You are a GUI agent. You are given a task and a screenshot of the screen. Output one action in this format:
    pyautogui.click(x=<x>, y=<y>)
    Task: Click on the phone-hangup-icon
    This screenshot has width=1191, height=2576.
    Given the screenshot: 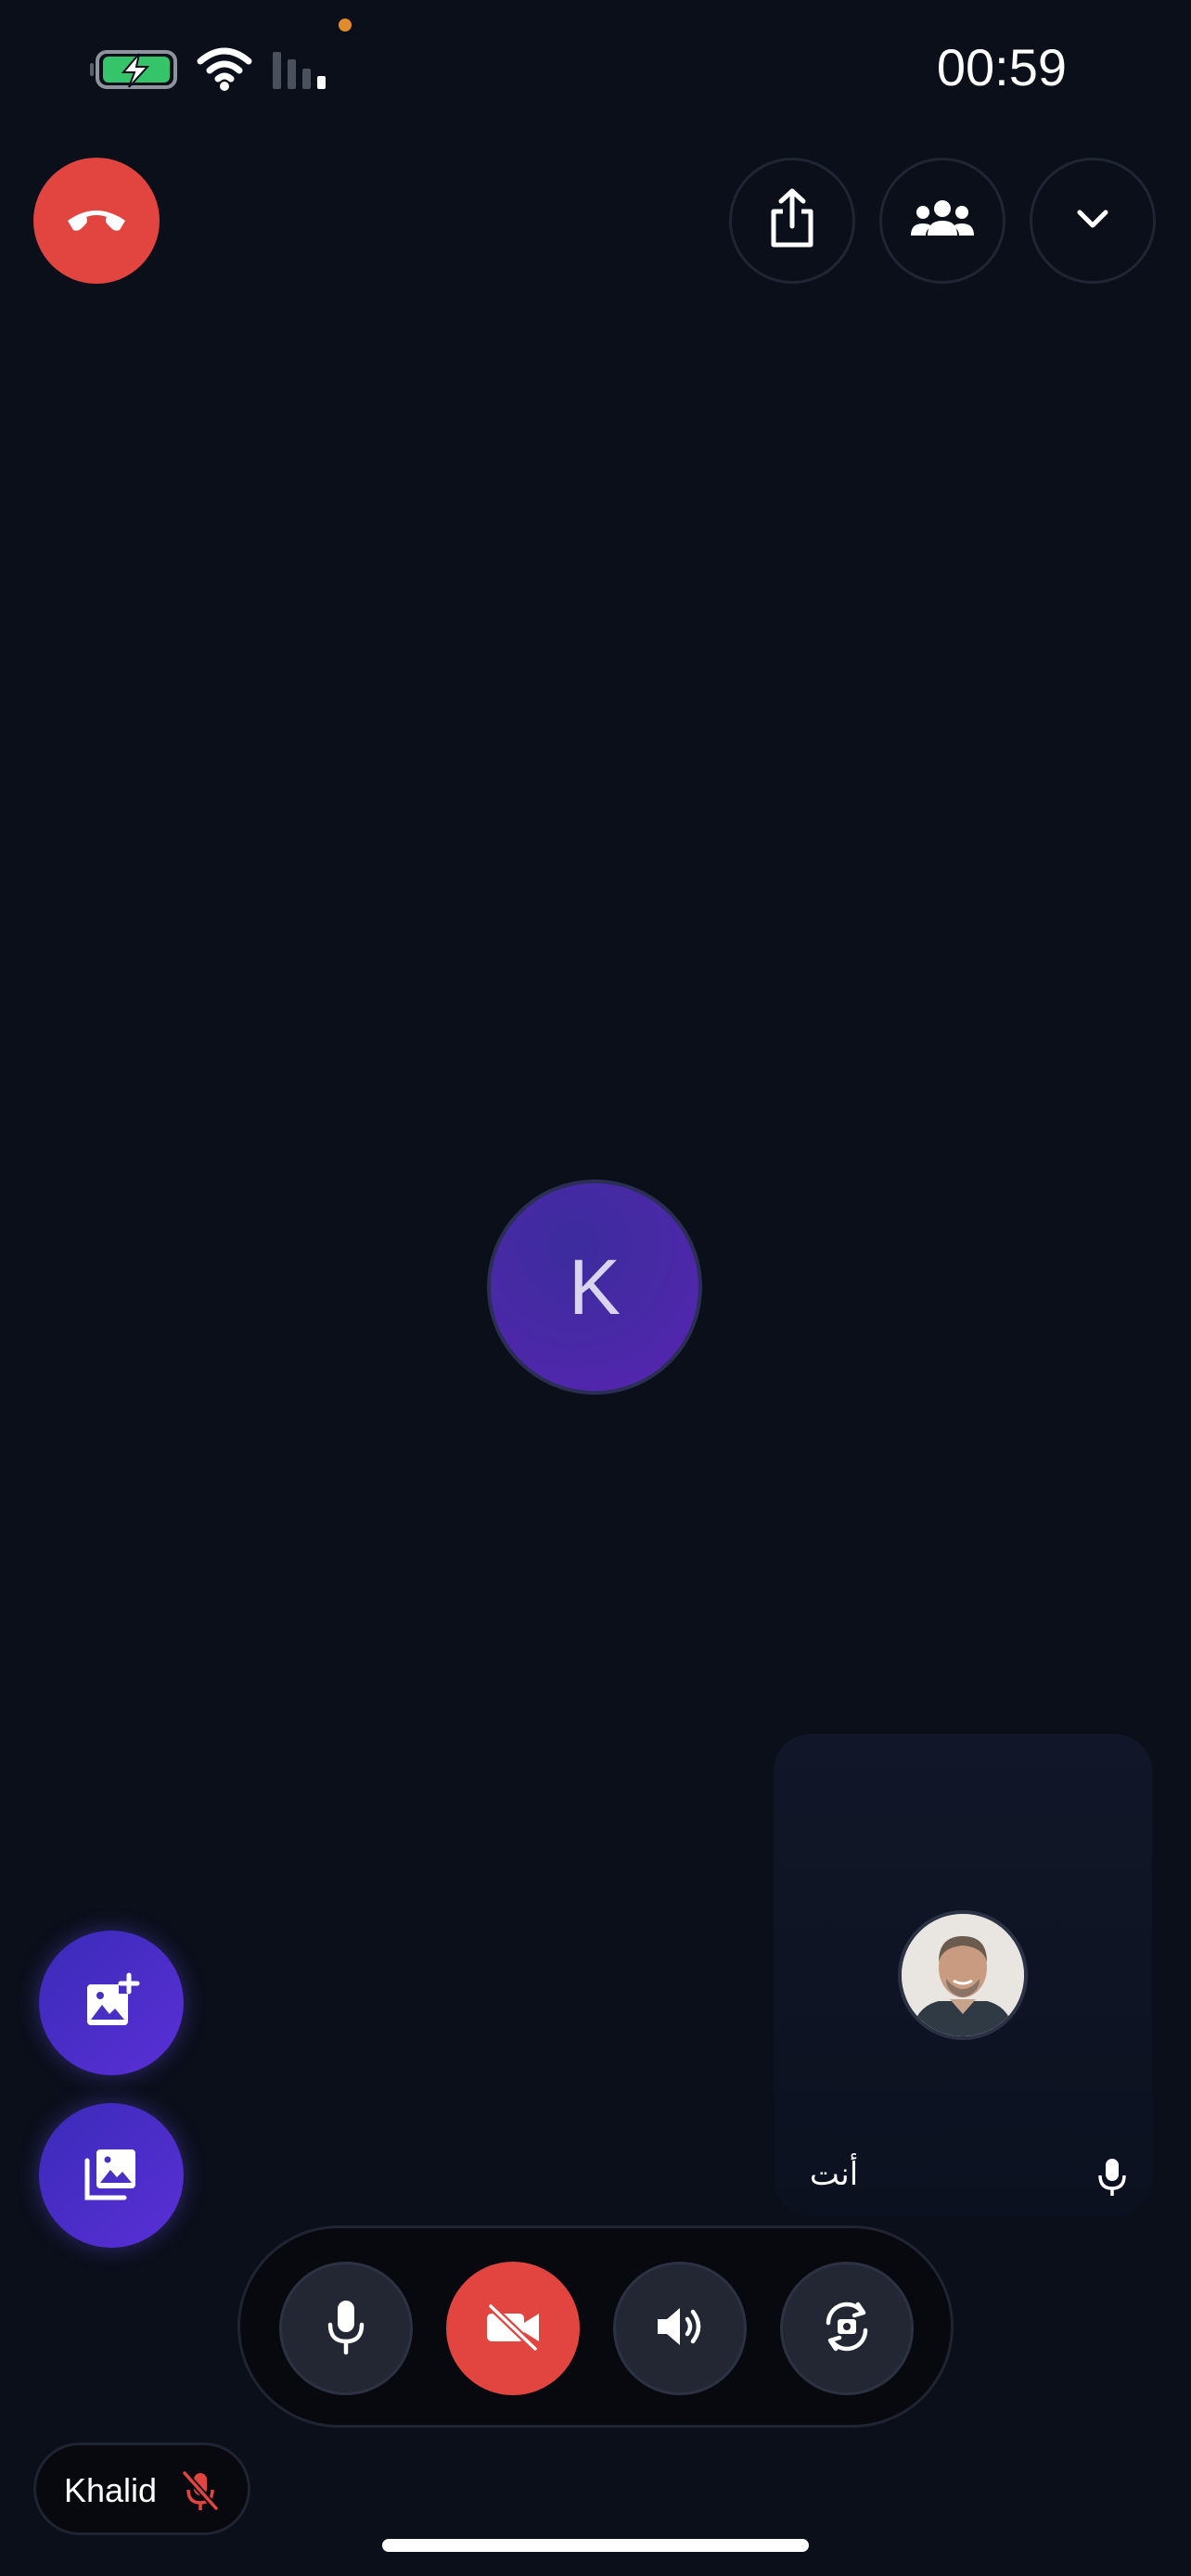 What is the action you would take?
    pyautogui.click(x=96, y=221)
    